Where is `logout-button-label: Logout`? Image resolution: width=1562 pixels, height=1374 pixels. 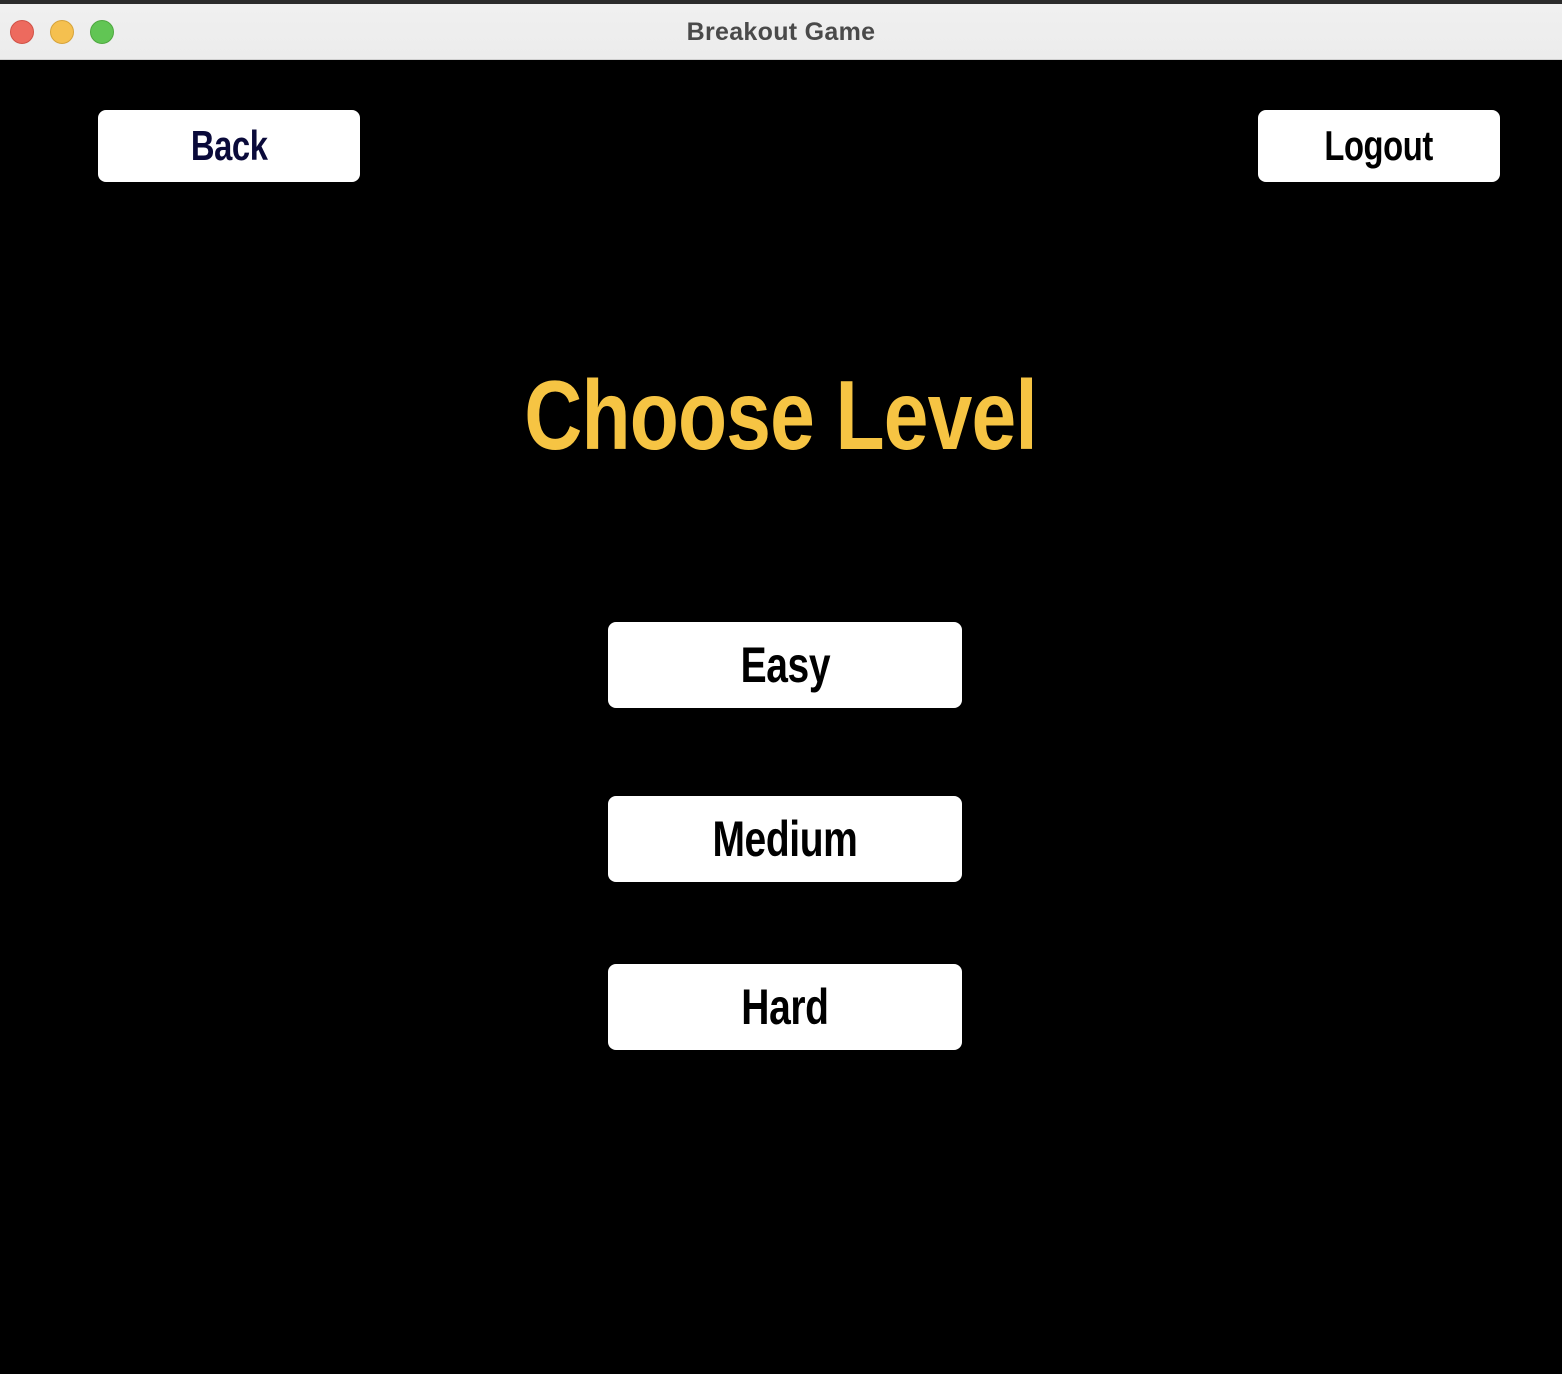
logout-button-label: Logout is located at coordinates (1379, 145).